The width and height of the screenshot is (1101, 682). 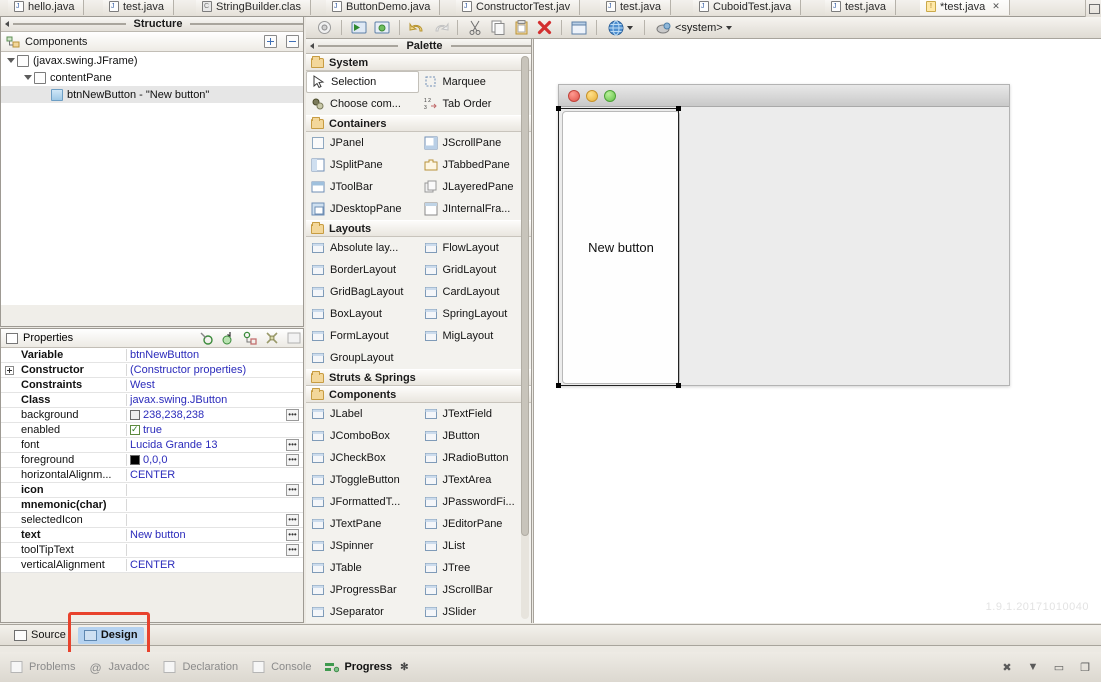 I want to click on palette-item: FormLayout, so click(x=362, y=336).